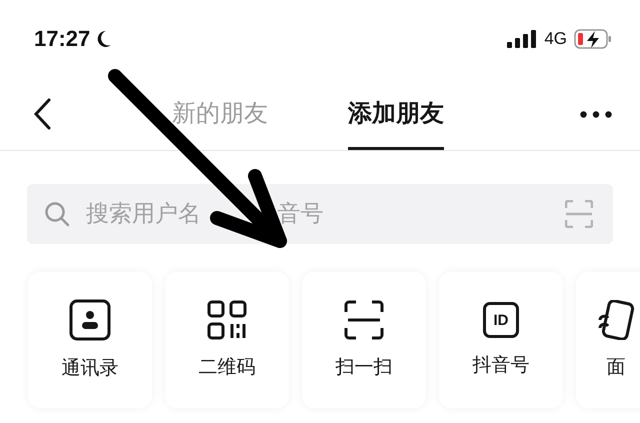 The height and width of the screenshot is (423, 640). I want to click on chevron-left-icon, so click(42, 114).